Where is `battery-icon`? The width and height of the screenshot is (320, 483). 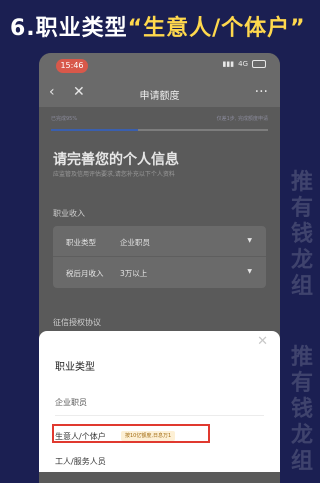 battery-icon is located at coordinates (259, 64).